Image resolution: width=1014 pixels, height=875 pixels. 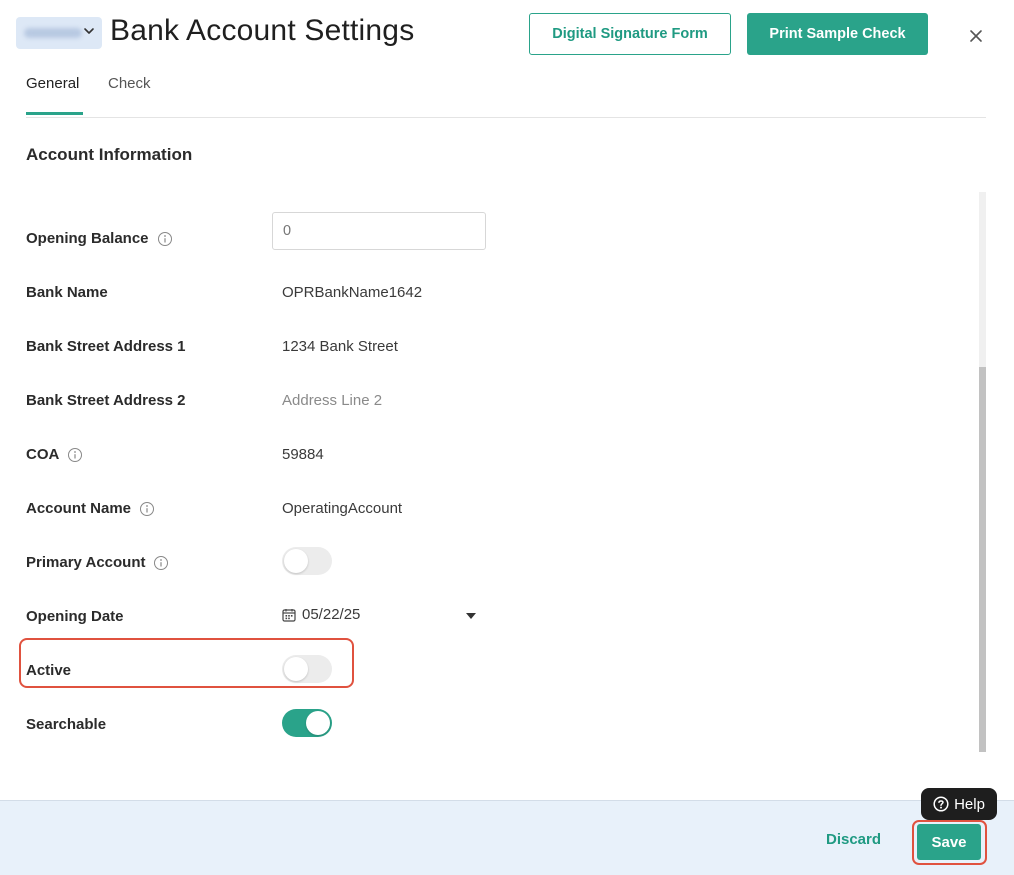 What do you see at coordinates (289, 615) in the screenshot?
I see `calendar-icon` at bounding box center [289, 615].